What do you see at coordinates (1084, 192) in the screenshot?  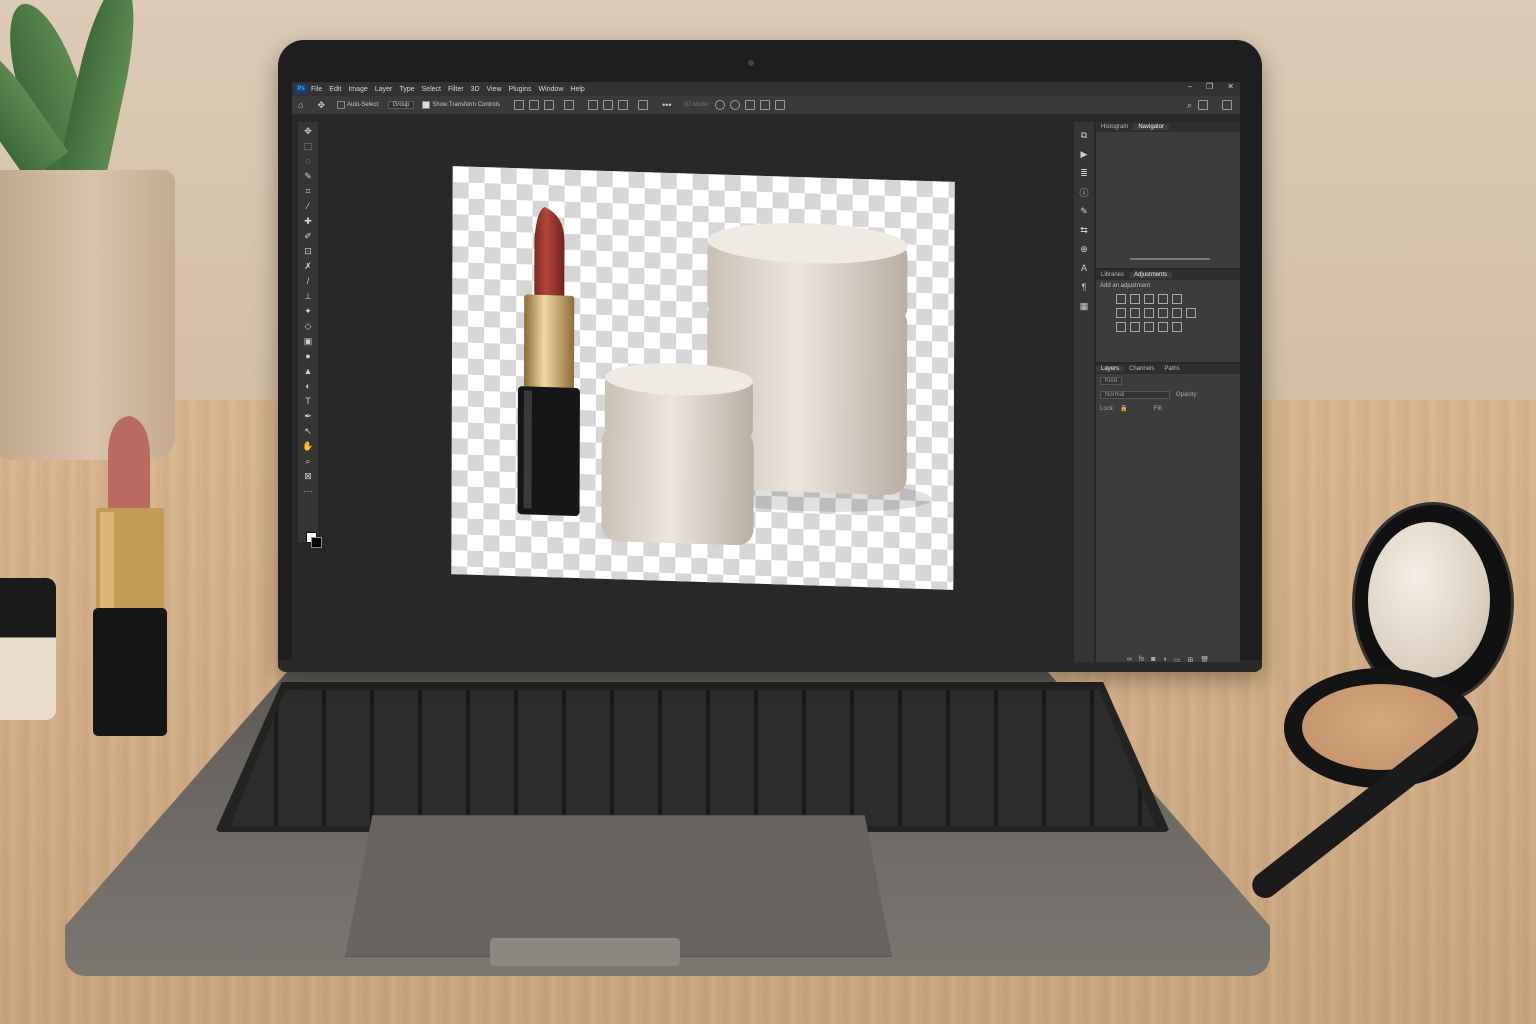 I see `info-icon: ⓘ` at bounding box center [1084, 192].